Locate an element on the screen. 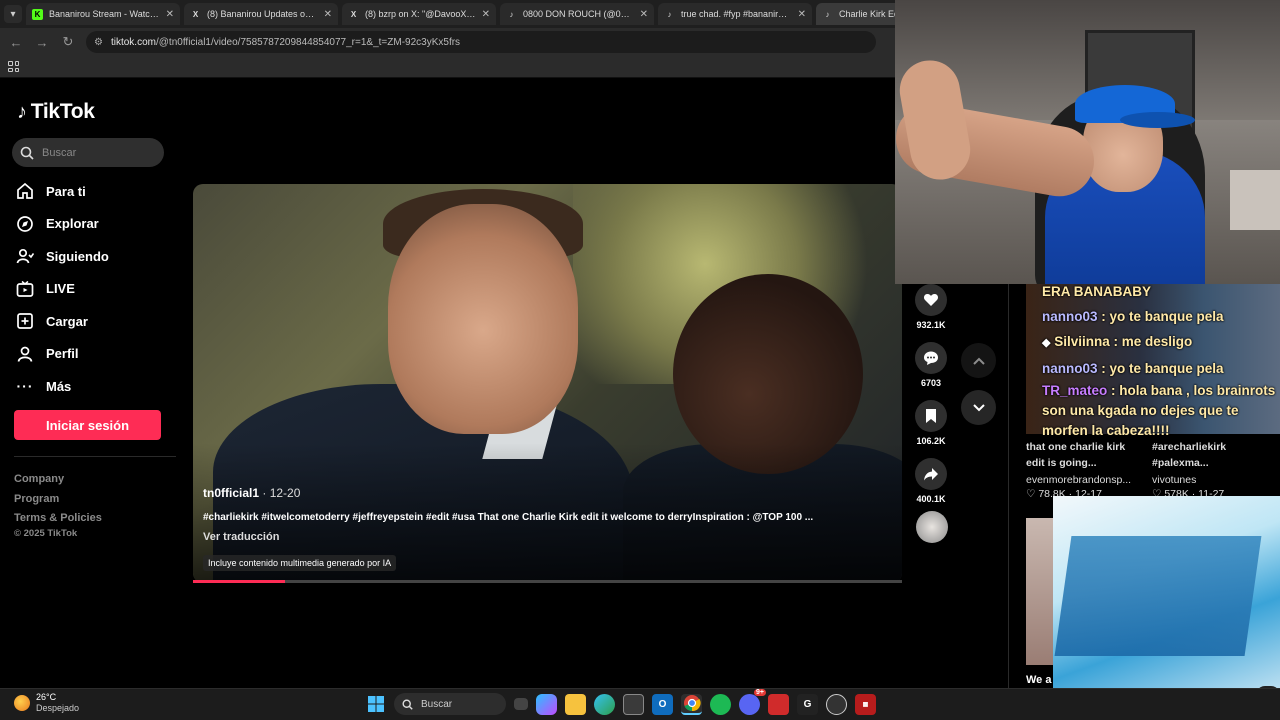  sidebar-item-label: Perfil is located at coordinates (62, 354).